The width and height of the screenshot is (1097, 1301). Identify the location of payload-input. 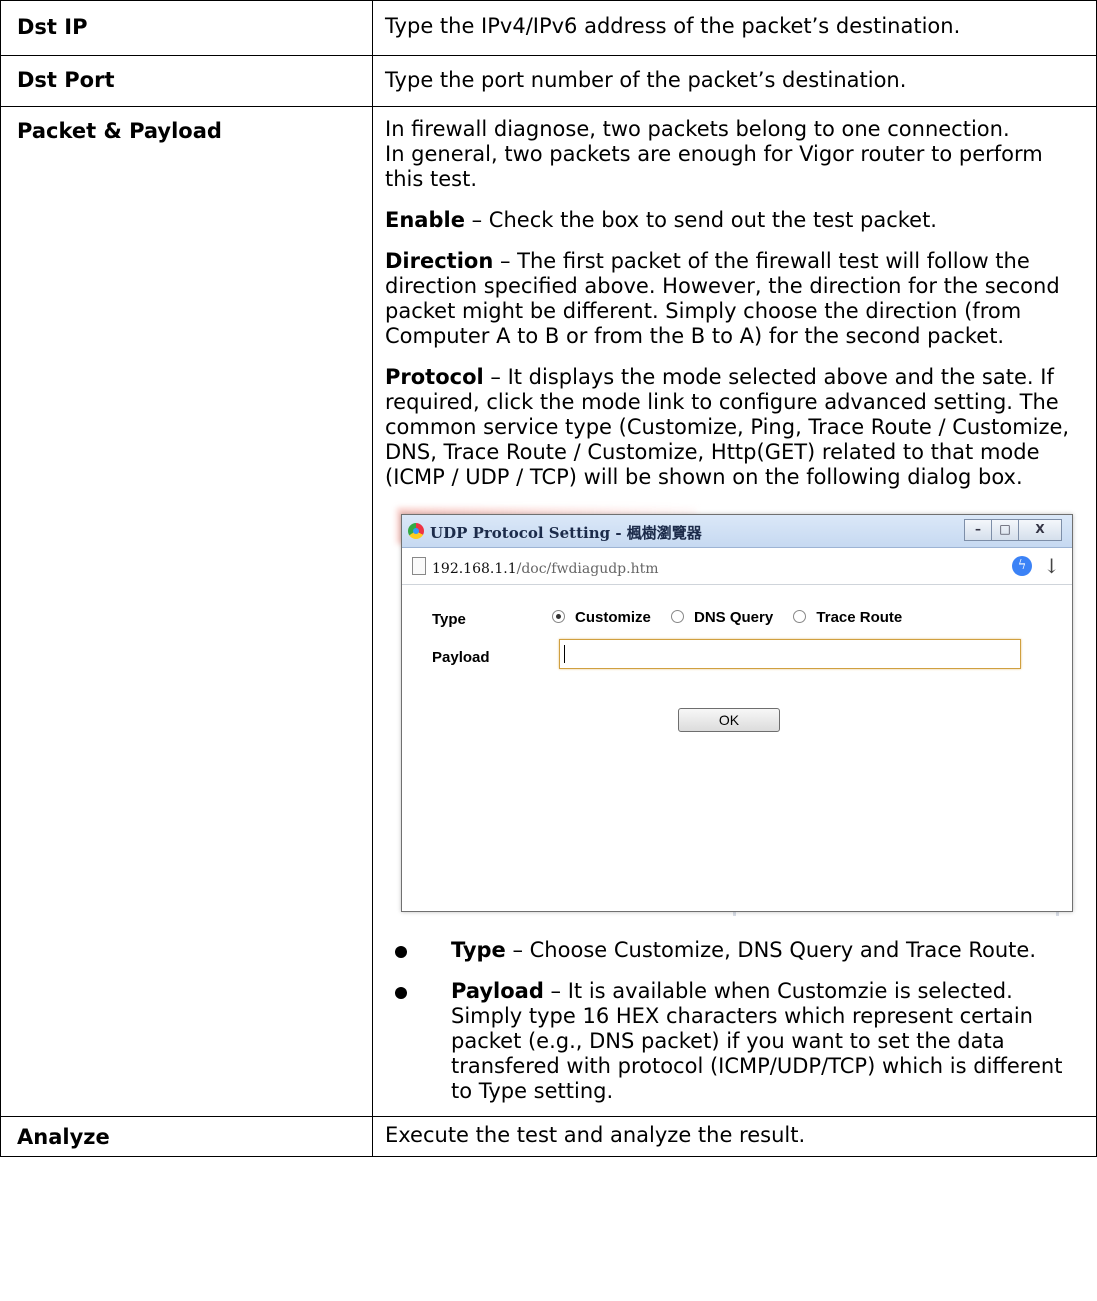
(790, 654).